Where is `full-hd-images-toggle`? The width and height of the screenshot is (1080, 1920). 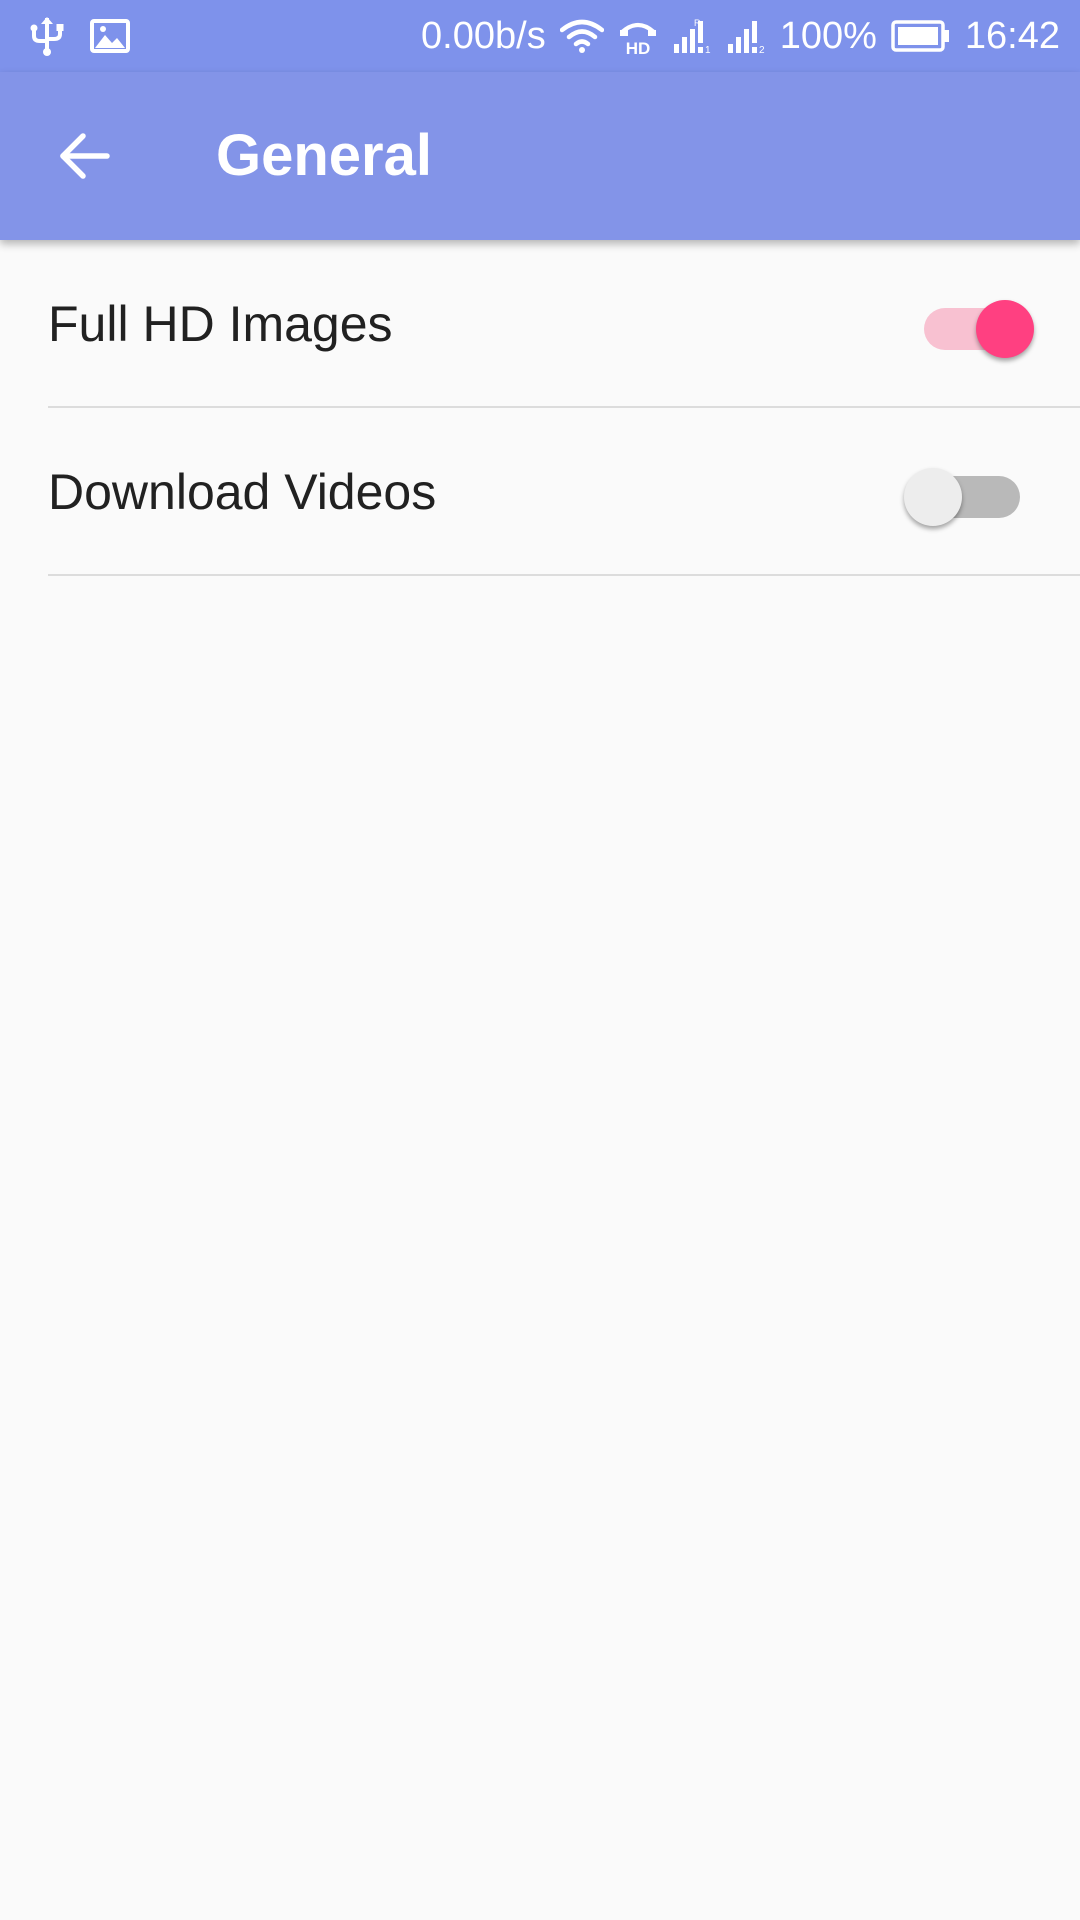
full-hd-images-toggle is located at coordinates (977, 326).